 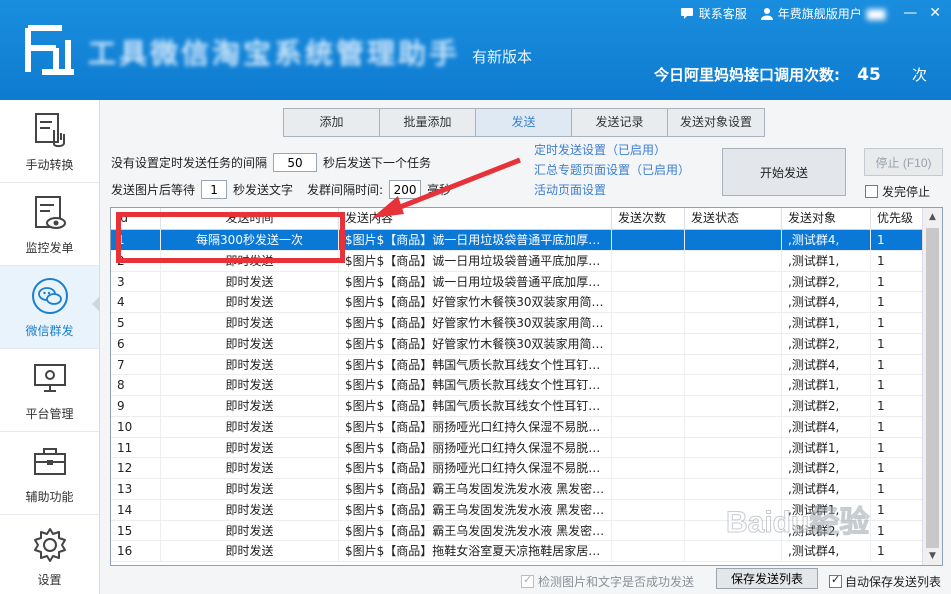 What do you see at coordinates (332, 122) in the screenshot?
I see `tab-add: 添加` at bounding box center [332, 122].